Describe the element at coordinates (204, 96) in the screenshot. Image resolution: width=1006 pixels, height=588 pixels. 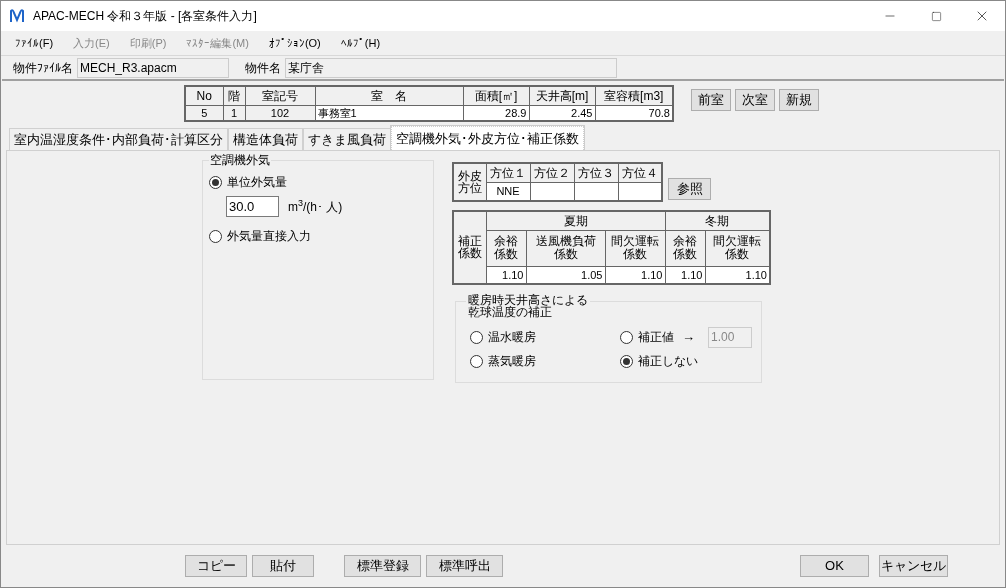
I see `column-header: No` at that location.